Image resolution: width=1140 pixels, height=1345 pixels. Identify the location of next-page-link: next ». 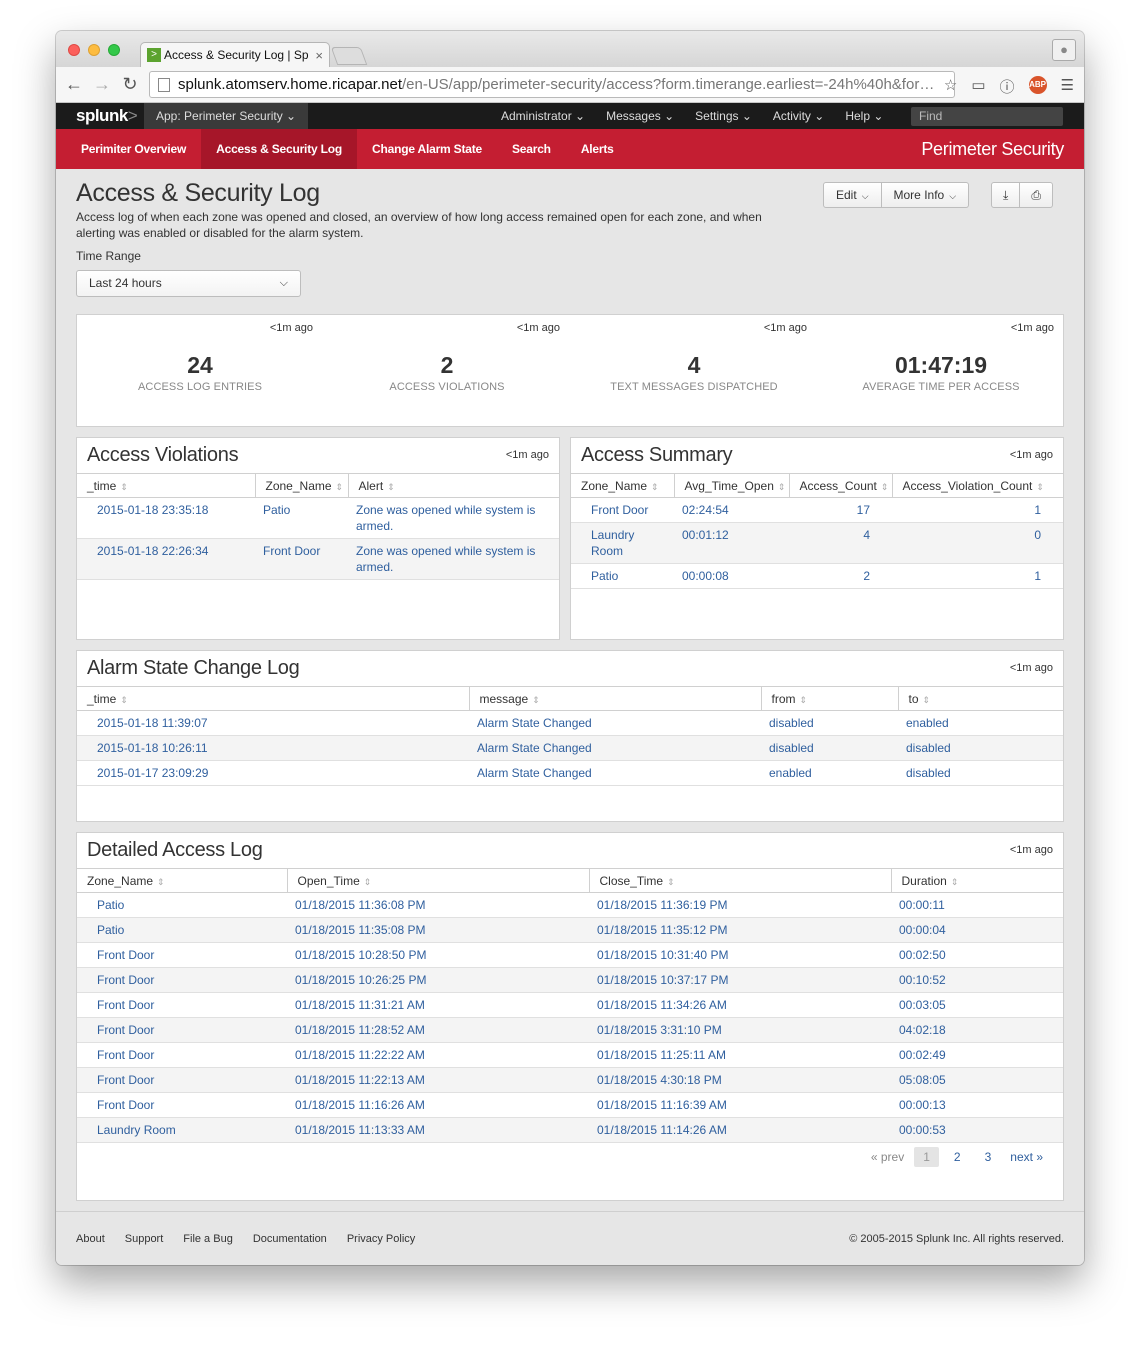
(1026, 1157).